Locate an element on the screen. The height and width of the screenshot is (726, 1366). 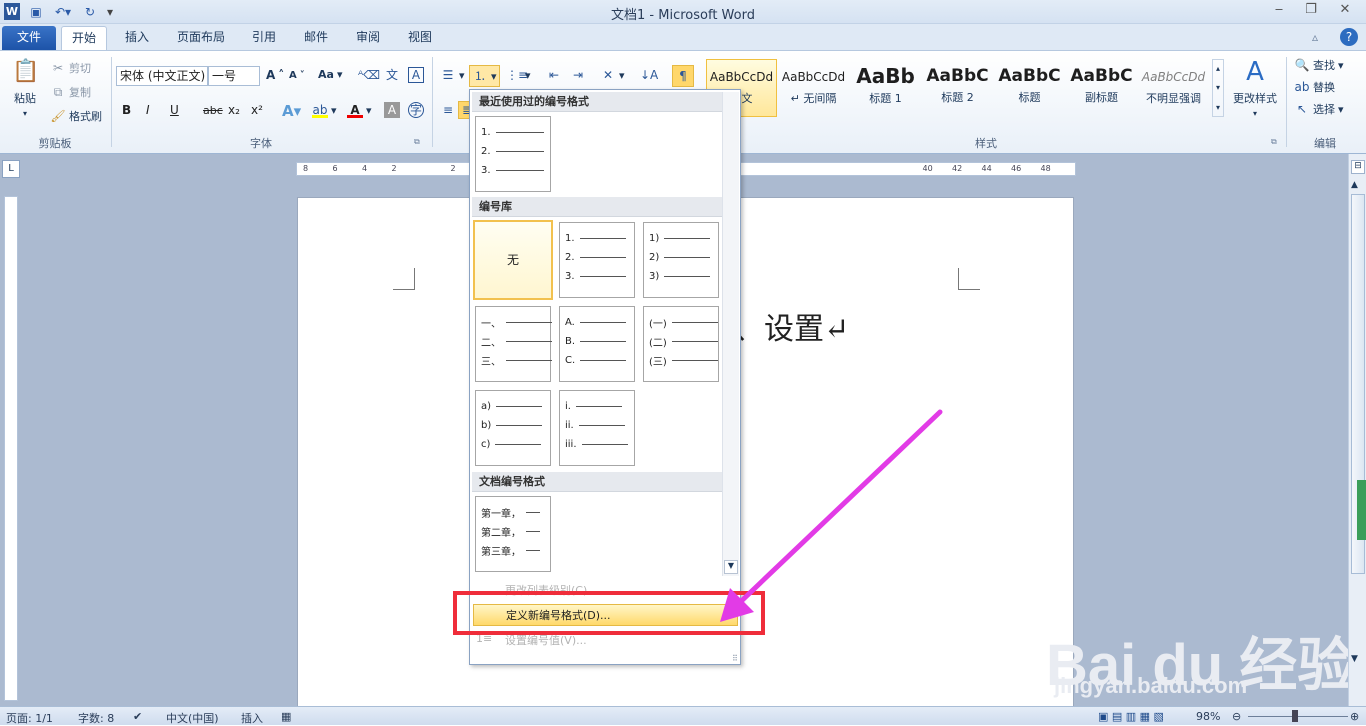
italic-button: I is located at coordinates (148, 110).